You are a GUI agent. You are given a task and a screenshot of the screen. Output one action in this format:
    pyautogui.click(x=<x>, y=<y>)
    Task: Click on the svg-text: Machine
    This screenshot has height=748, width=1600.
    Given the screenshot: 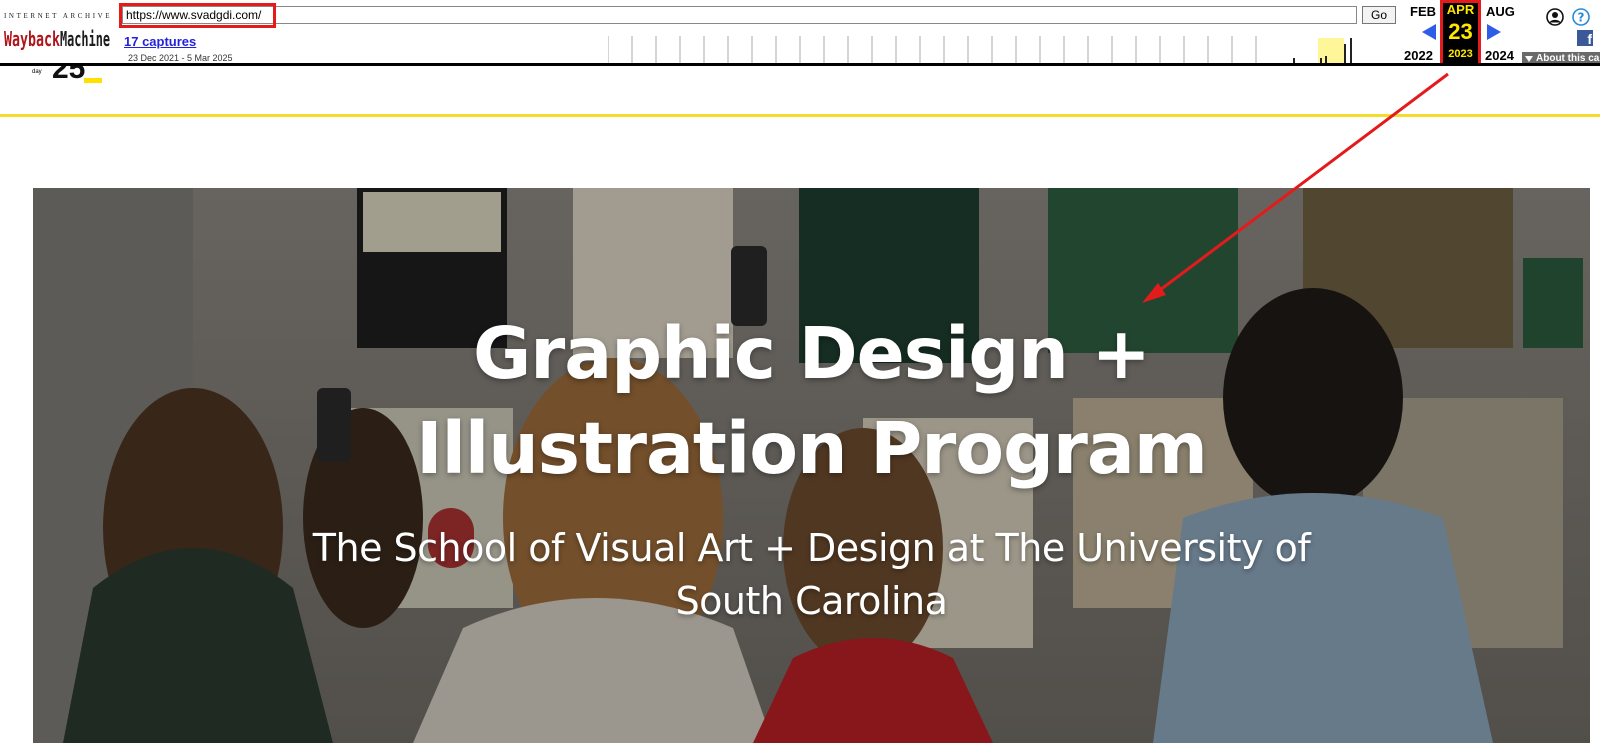 What is the action you would take?
    pyautogui.click(x=85, y=39)
    